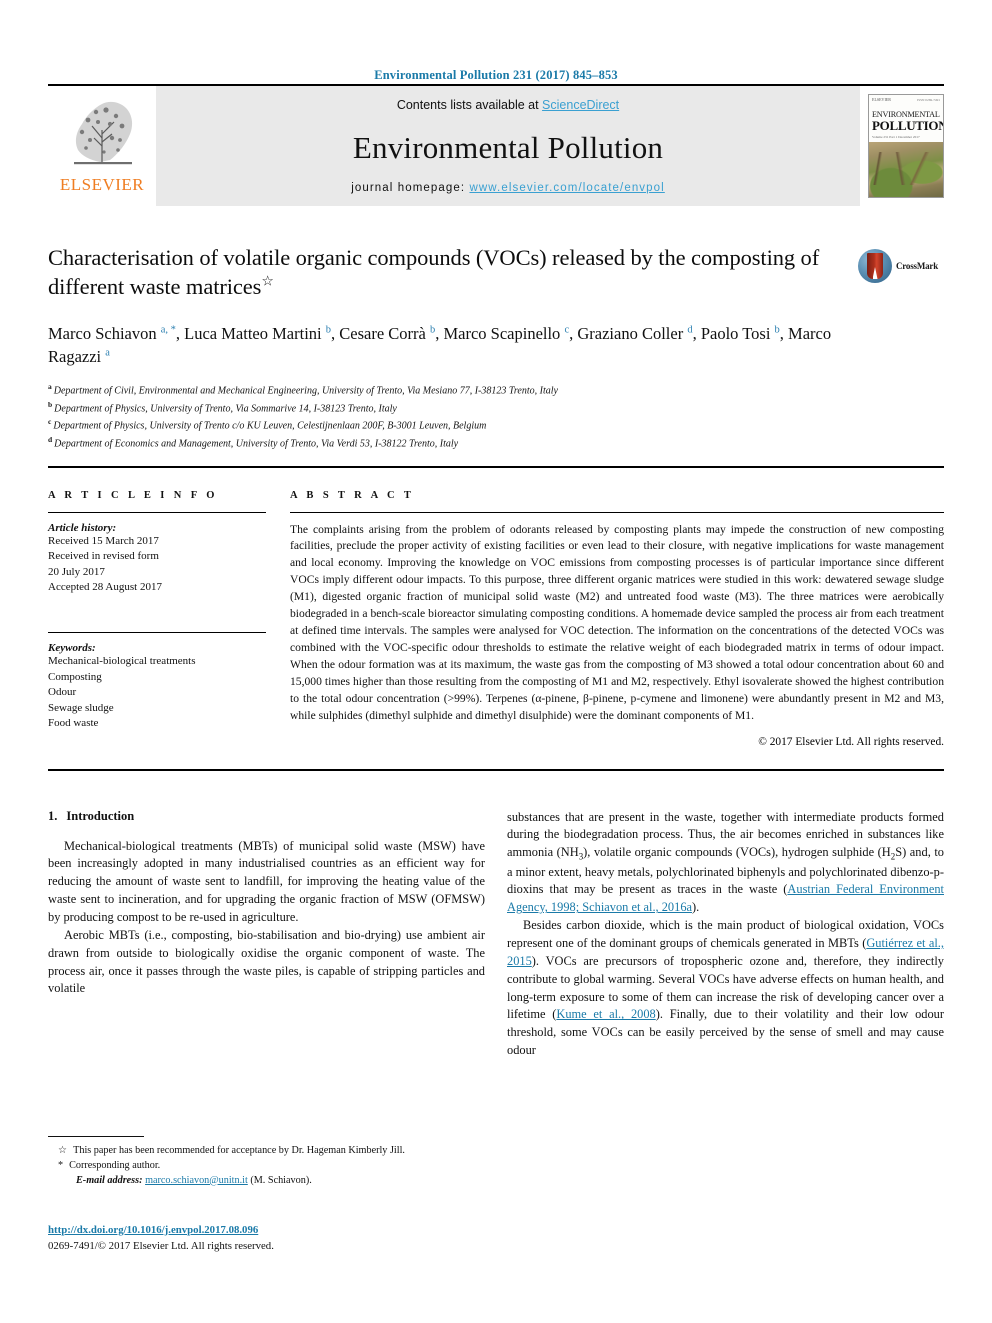 Image resolution: width=992 pixels, height=1323 pixels. I want to click on journal-homepage-link: www.elsevier.com/locate/envpol, so click(566, 188).